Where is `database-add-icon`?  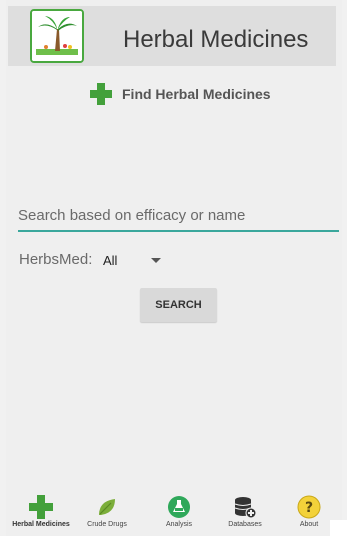
database-add-icon is located at coordinates (245, 508).